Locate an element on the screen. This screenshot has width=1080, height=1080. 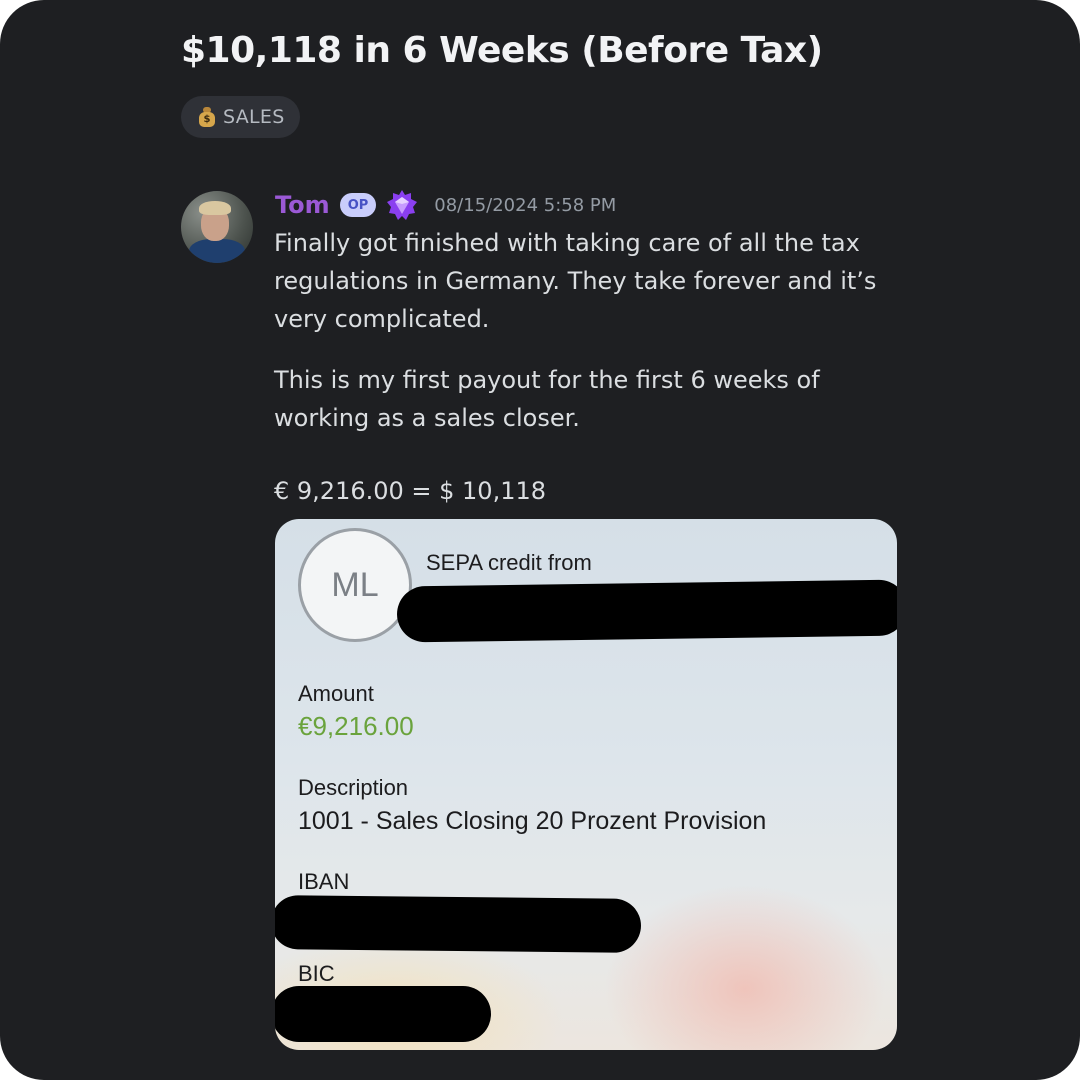
description-label: Description is located at coordinates (353, 787).